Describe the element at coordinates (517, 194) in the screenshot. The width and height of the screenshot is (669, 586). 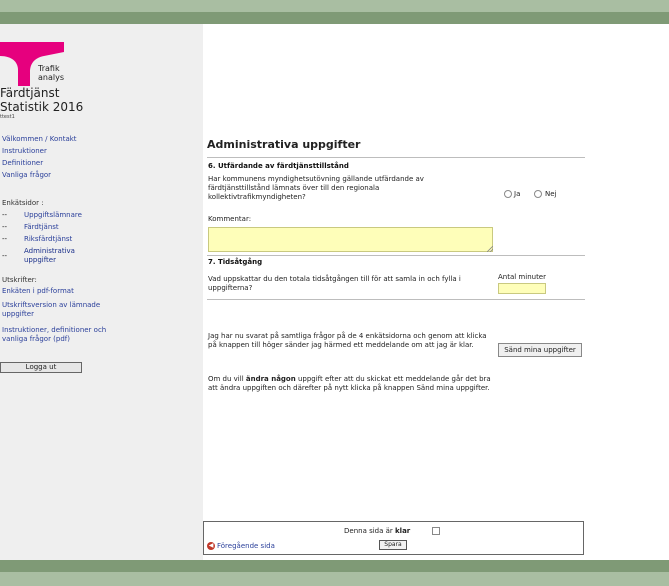
I see `q6-yes-label: Ja` at that location.